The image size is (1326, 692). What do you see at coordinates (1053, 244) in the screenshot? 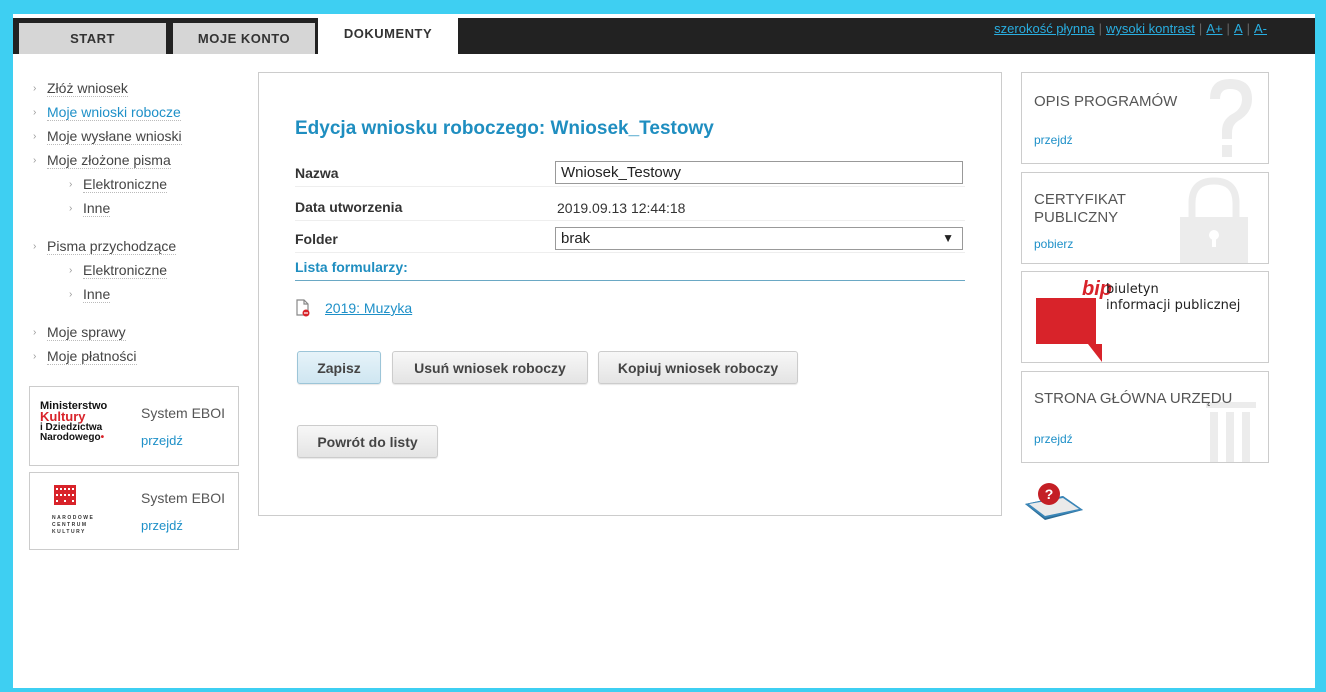
I see `certificate-download-link: pobierz` at bounding box center [1053, 244].